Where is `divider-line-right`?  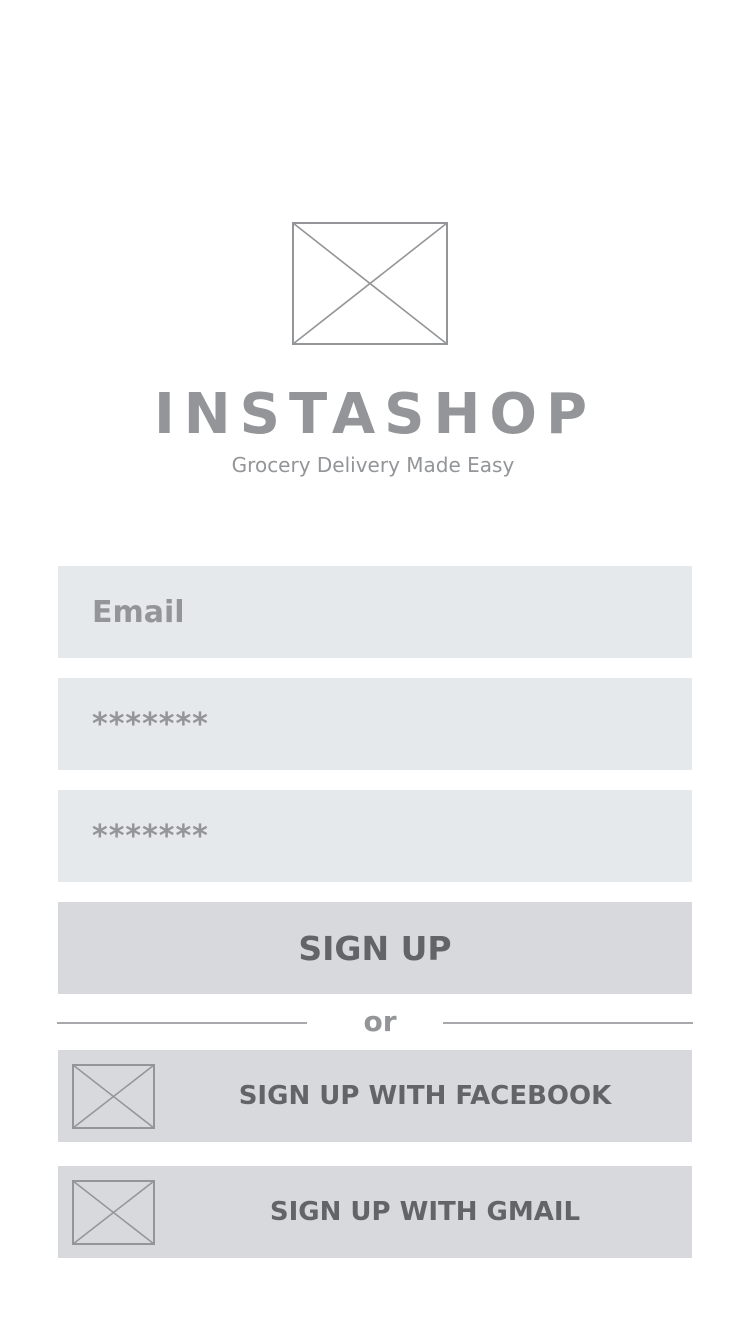
divider-line-right is located at coordinates (568, 1023).